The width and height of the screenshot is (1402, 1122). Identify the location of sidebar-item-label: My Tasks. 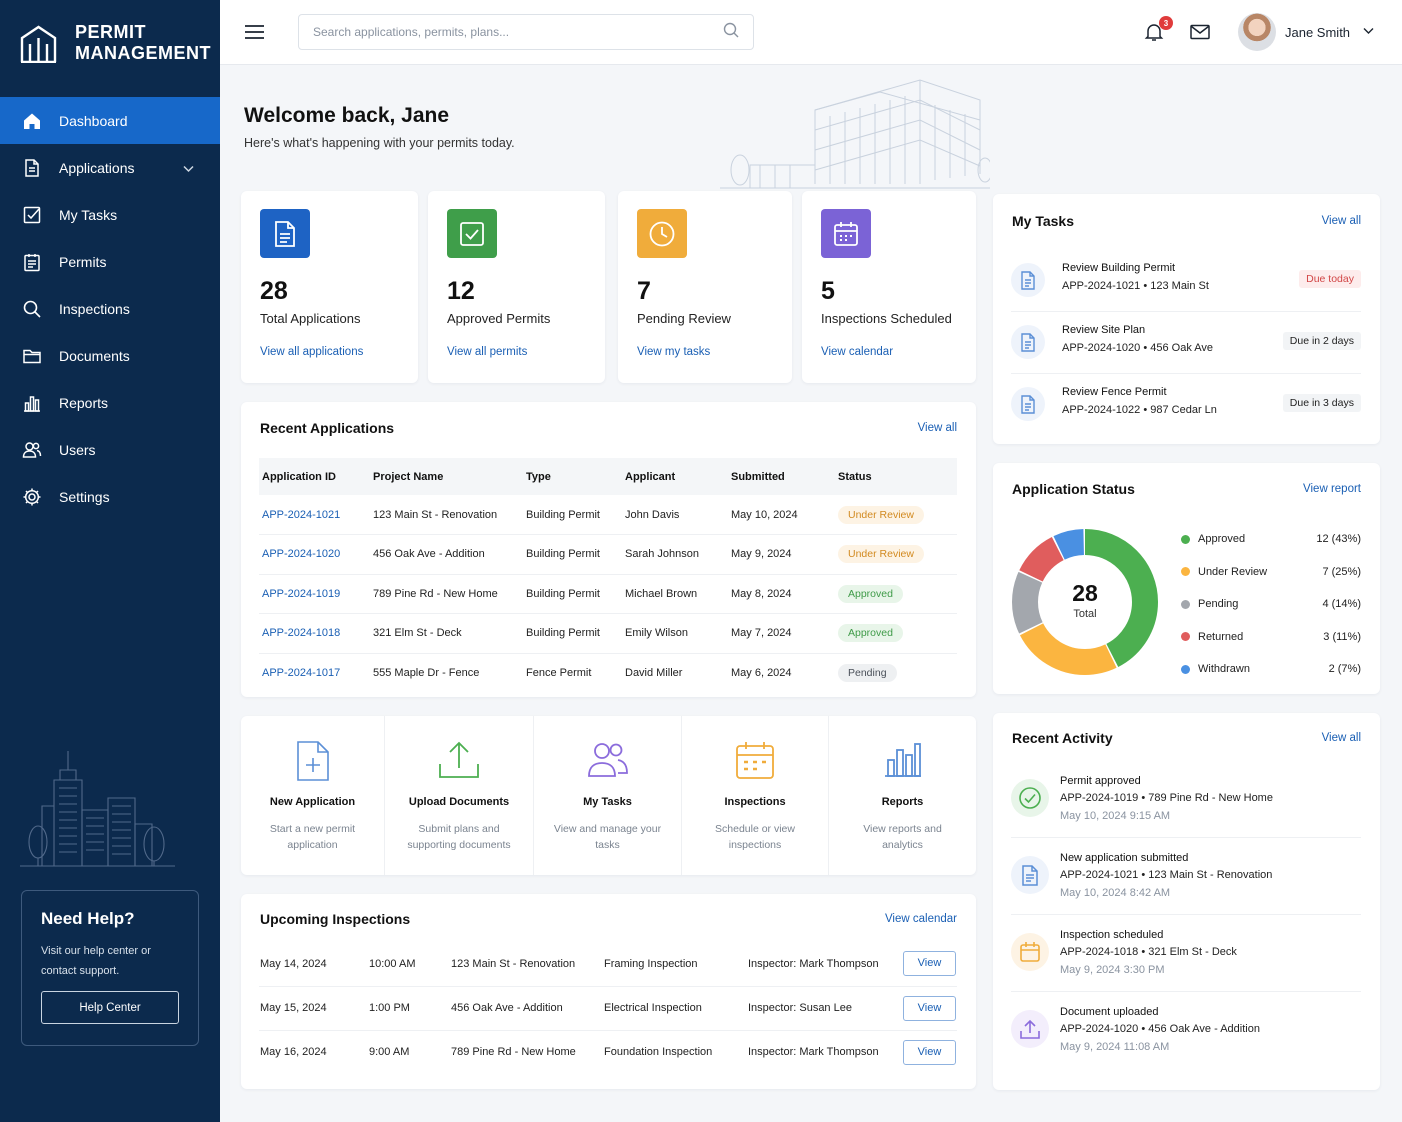
(88, 214).